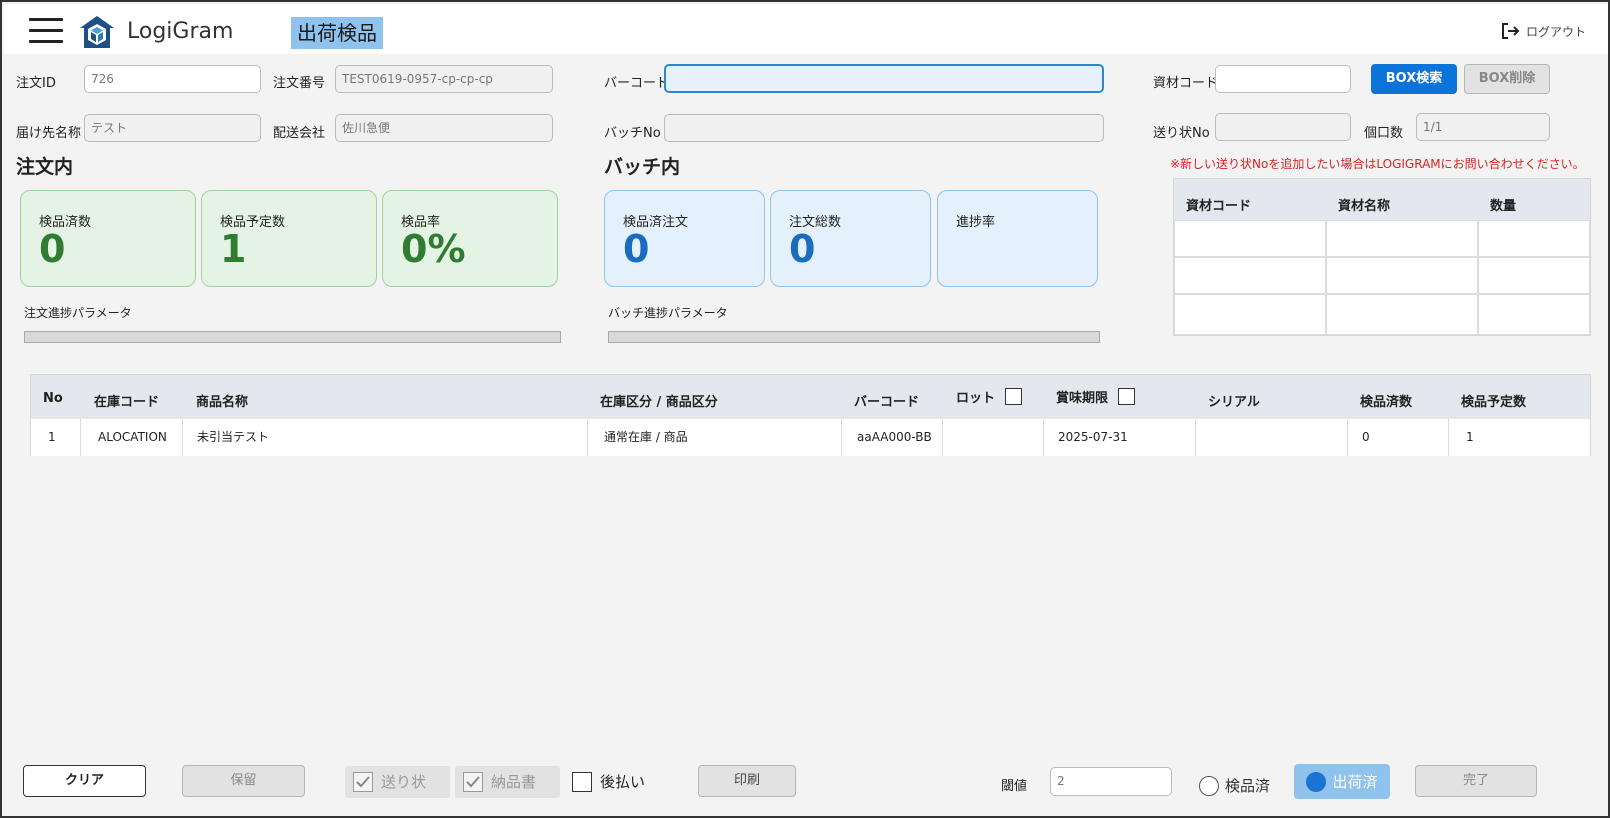 This screenshot has width=1610, height=818. Describe the element at coordinates (884, 78) in the screenshot. I see `barcode-input` at that location.